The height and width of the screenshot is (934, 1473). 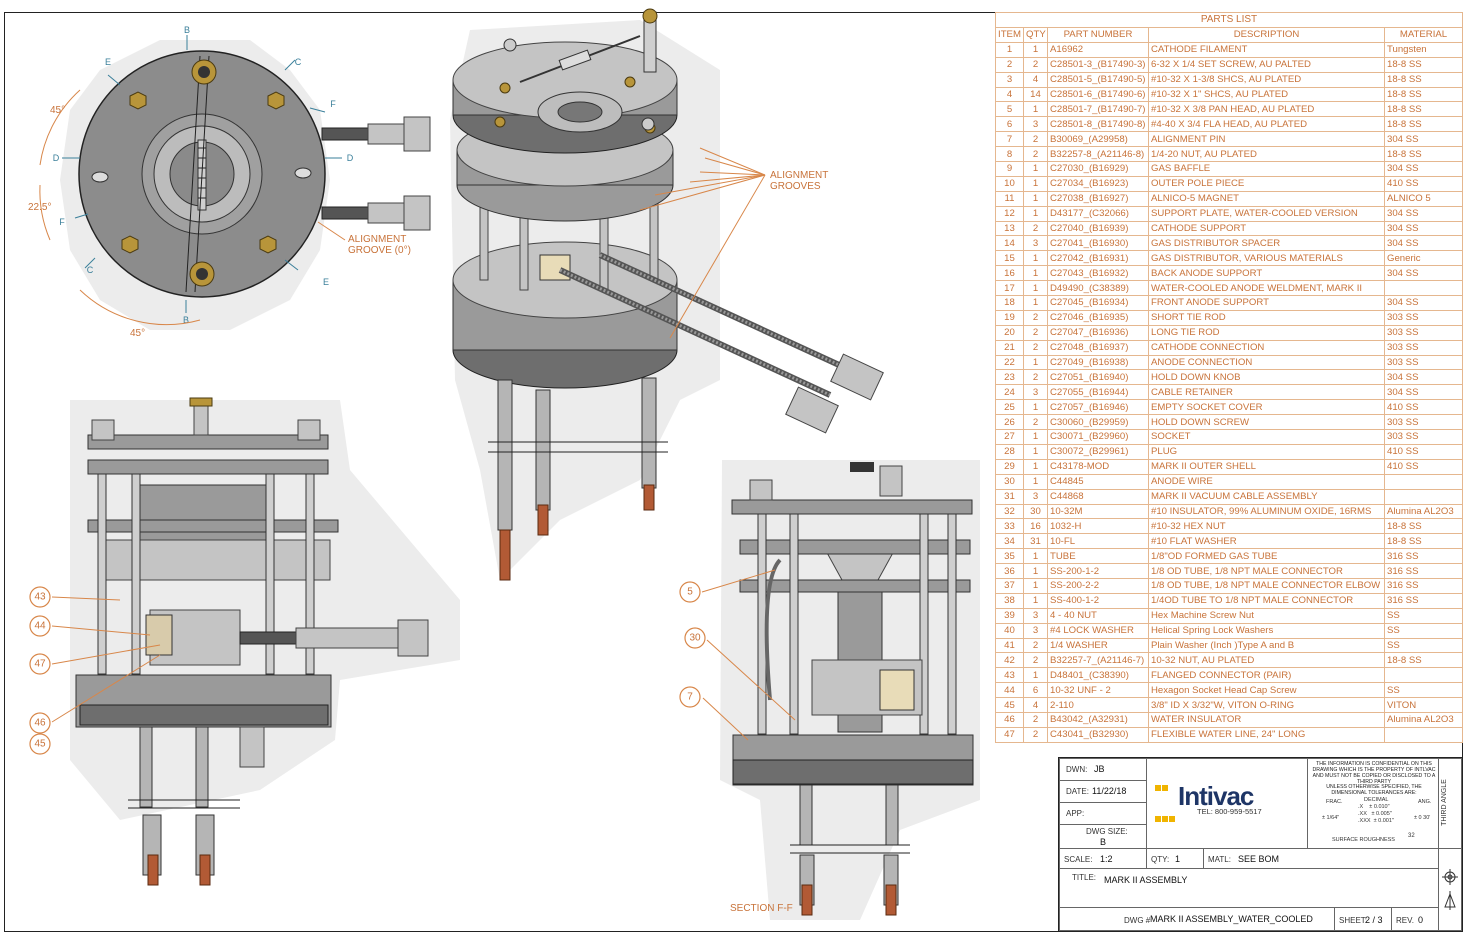 What do you see at coordinates (1009, 466) in the screenshot?
I see `cell-item: 29` at bounding box center [1009, 466].